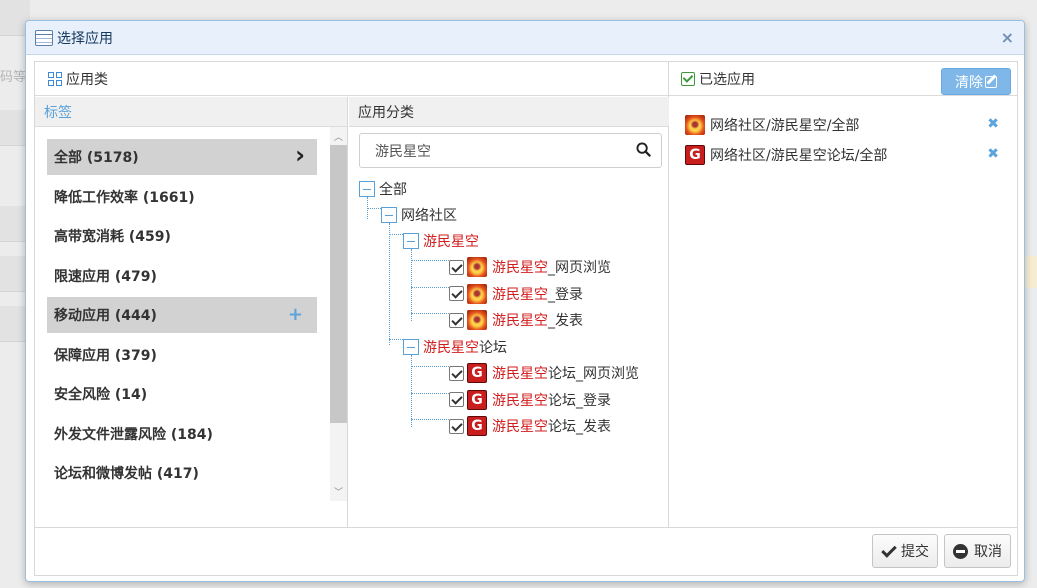 The image size is (1037, 588). What do you see at coordinates (988, 552) in the screenshot?
I see `cancel-label: 取消` at bounding box center [988, 552].